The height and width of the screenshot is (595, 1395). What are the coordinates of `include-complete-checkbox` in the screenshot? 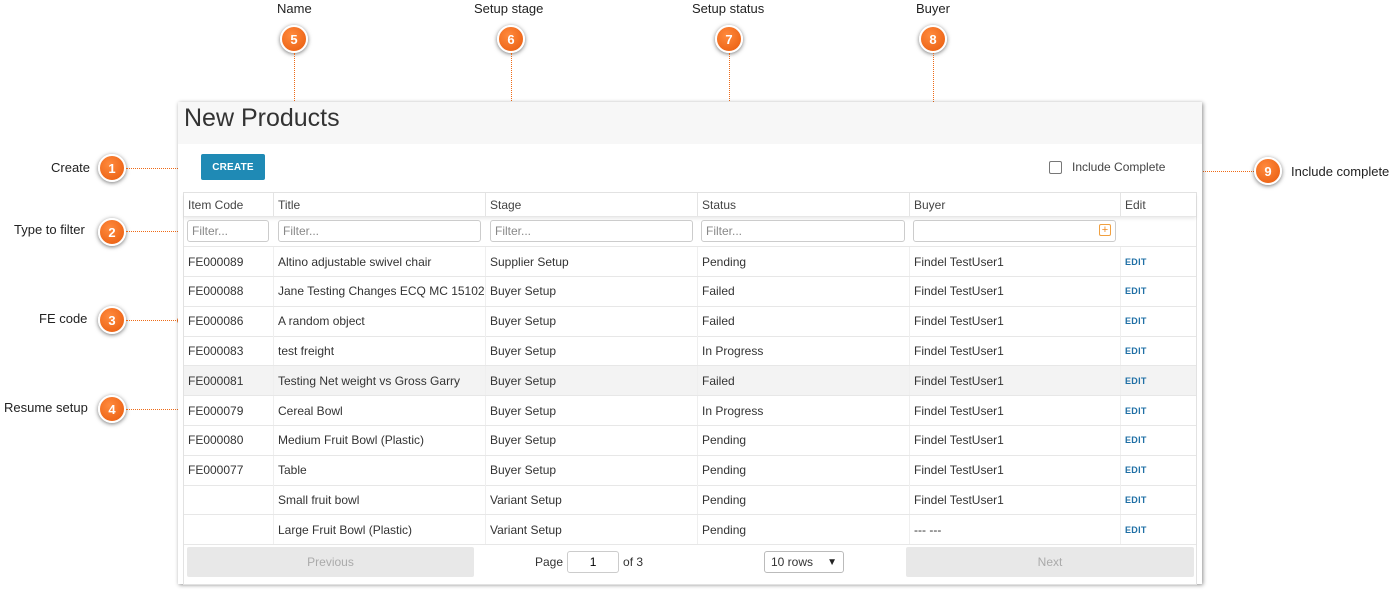 It's located at (1055, 167).